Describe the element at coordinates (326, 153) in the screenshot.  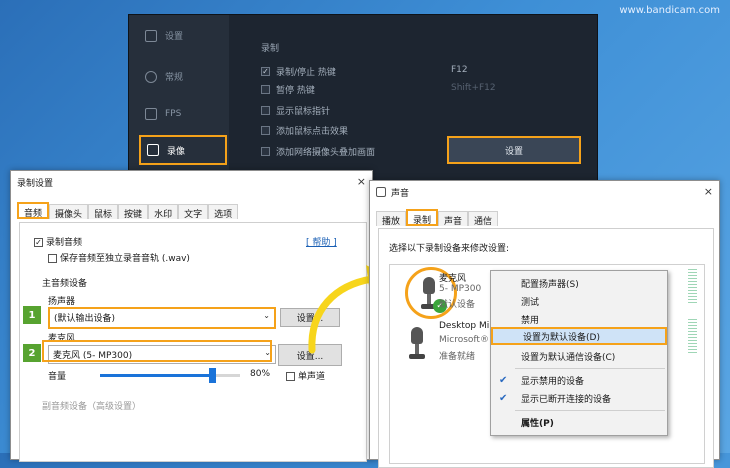
I see `option-label: 添加网络摄像头叠加画面` at that location.